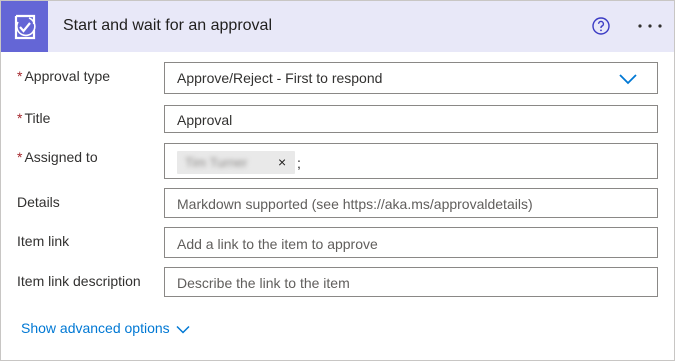  I want to click on remove-assignee-icon: ×, so click(282, 162).